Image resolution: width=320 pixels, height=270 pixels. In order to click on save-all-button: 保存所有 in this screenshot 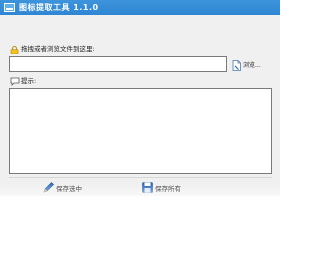, I will do `click(166, 188)`.